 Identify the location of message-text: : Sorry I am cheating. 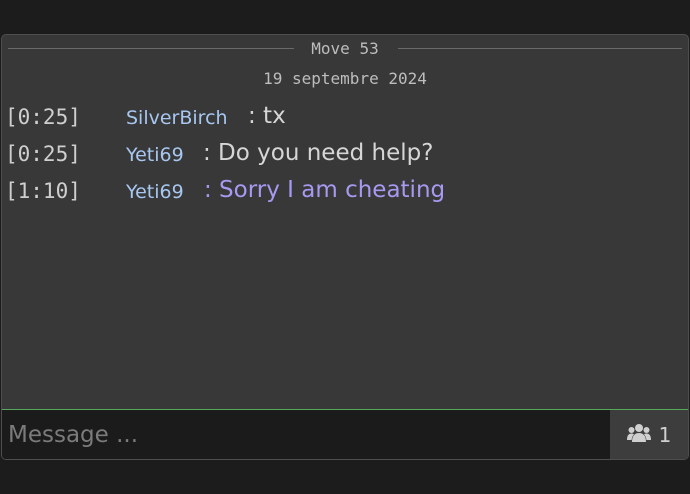
(325, 190).